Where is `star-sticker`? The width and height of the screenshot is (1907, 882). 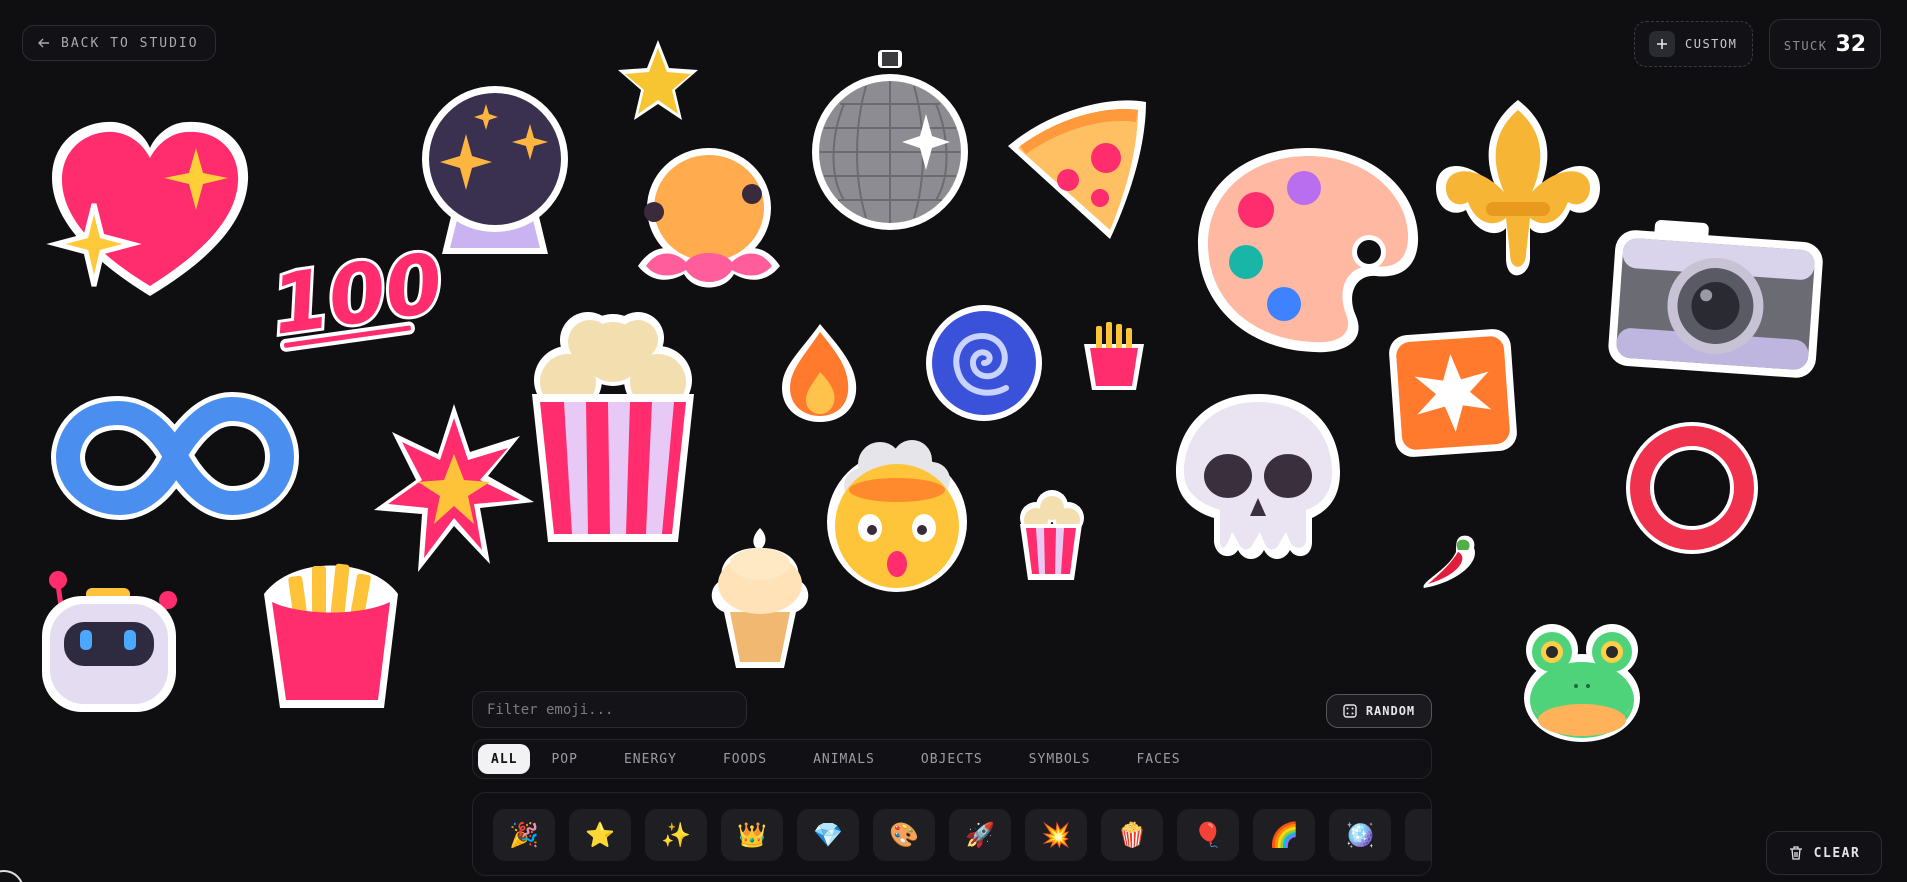 star-sticker is located at coordinates (658, 80).